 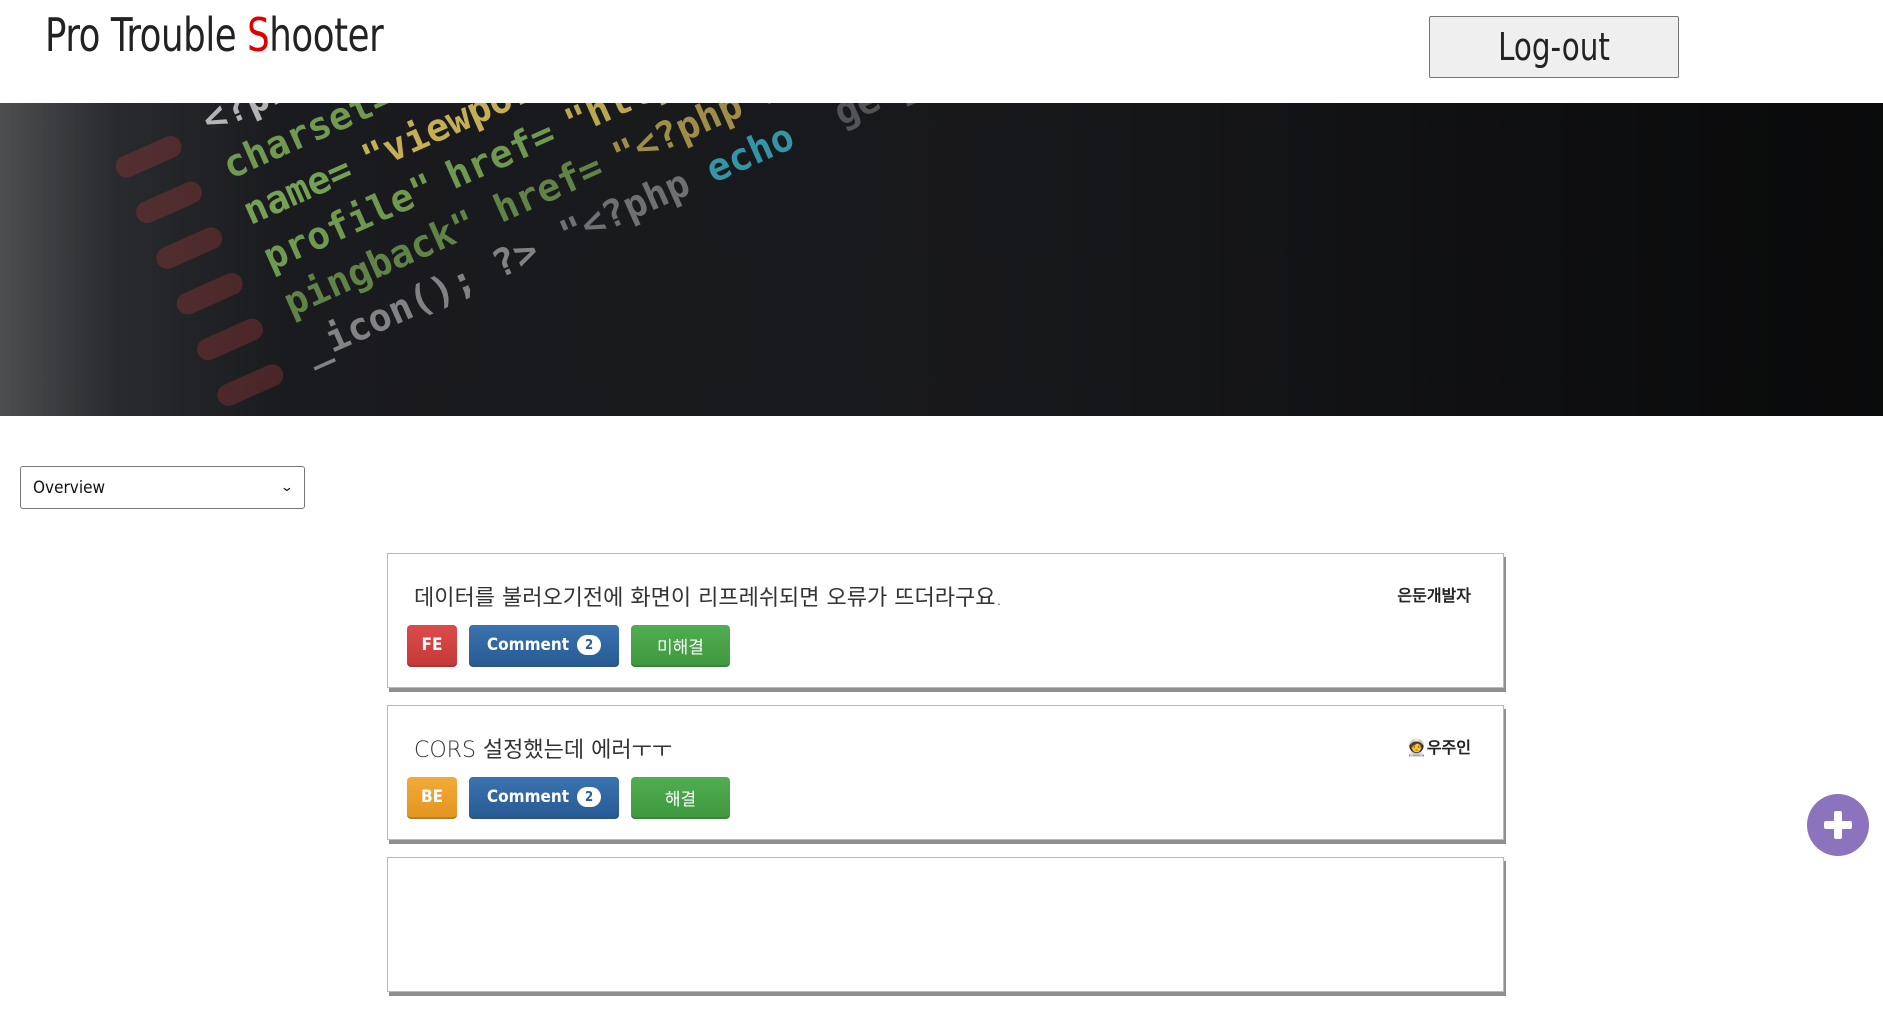 What do you see at coordinates (680, 798) in the screenshot?
I see `status-badge: 해결` at bounding box center [680, 798].